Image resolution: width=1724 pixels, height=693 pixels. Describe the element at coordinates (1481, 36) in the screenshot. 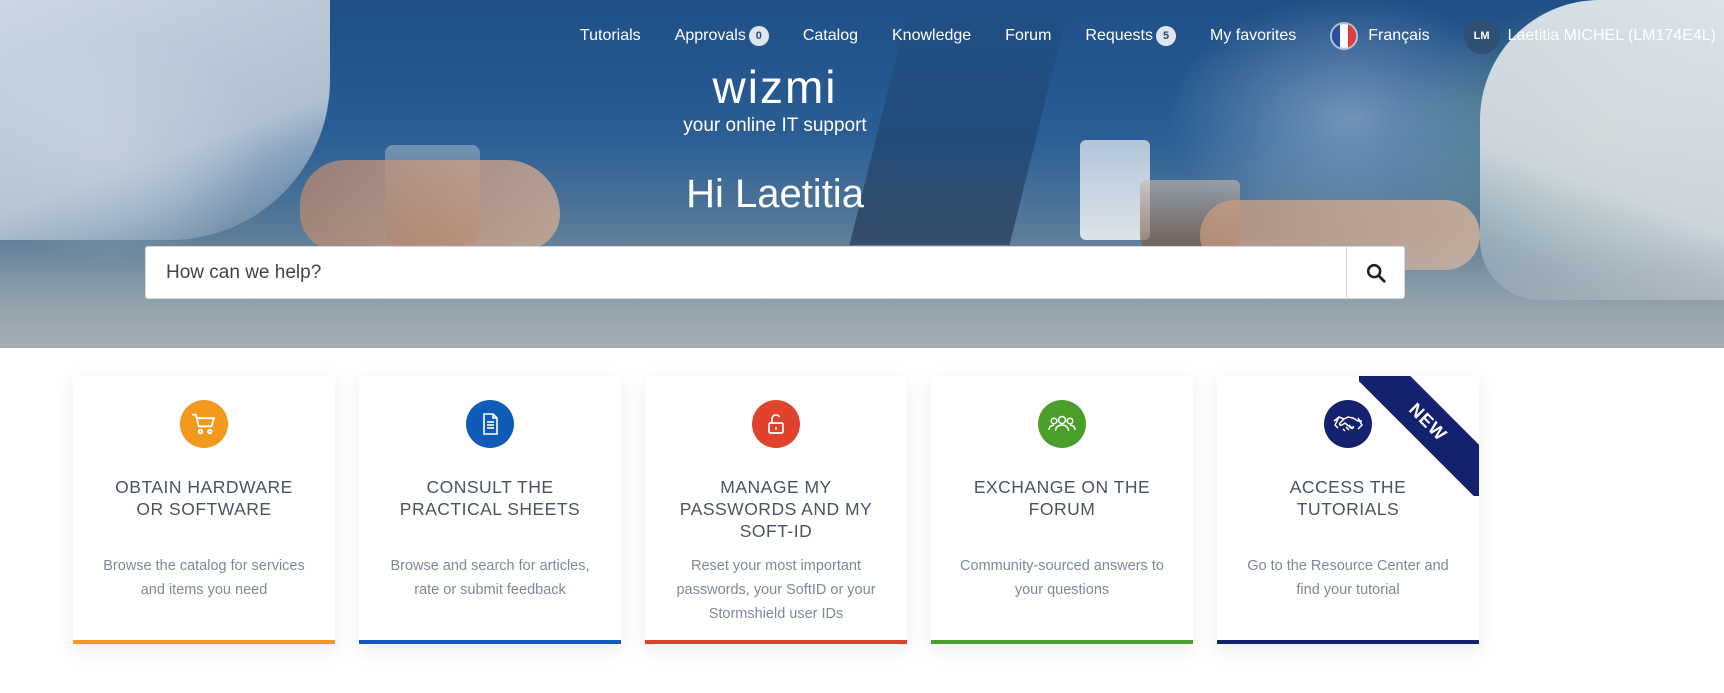

I see `avatar: LM` at that location.